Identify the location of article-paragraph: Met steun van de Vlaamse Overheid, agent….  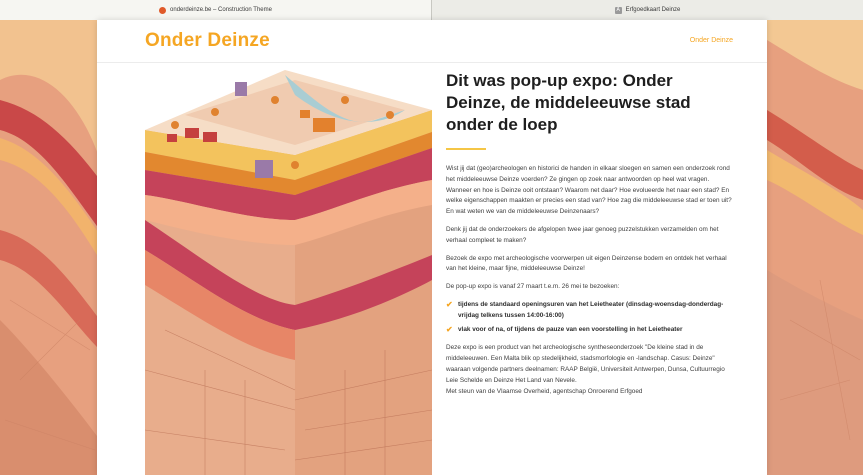
(544, 391).